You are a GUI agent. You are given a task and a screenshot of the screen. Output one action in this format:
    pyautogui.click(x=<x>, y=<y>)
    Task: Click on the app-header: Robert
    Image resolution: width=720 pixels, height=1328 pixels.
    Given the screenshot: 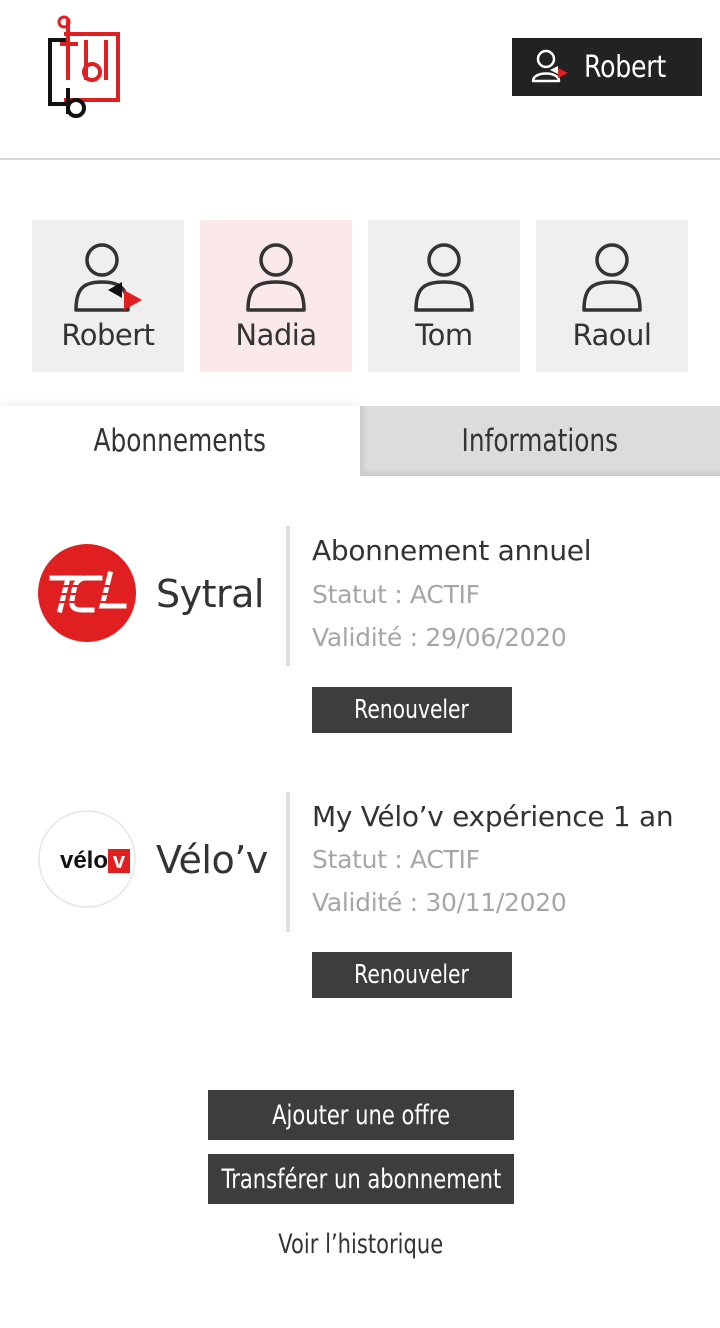 What is the action you would take?
    pyautogui.click(x=360, y=80)
    